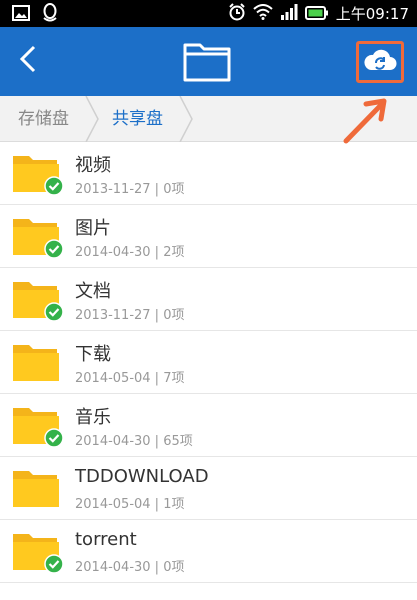 The width and height of the screenshot is (417, 600). Describe the element at coordinates (93, 354) in the screenshot. I see `file-name: 下载` at that location.